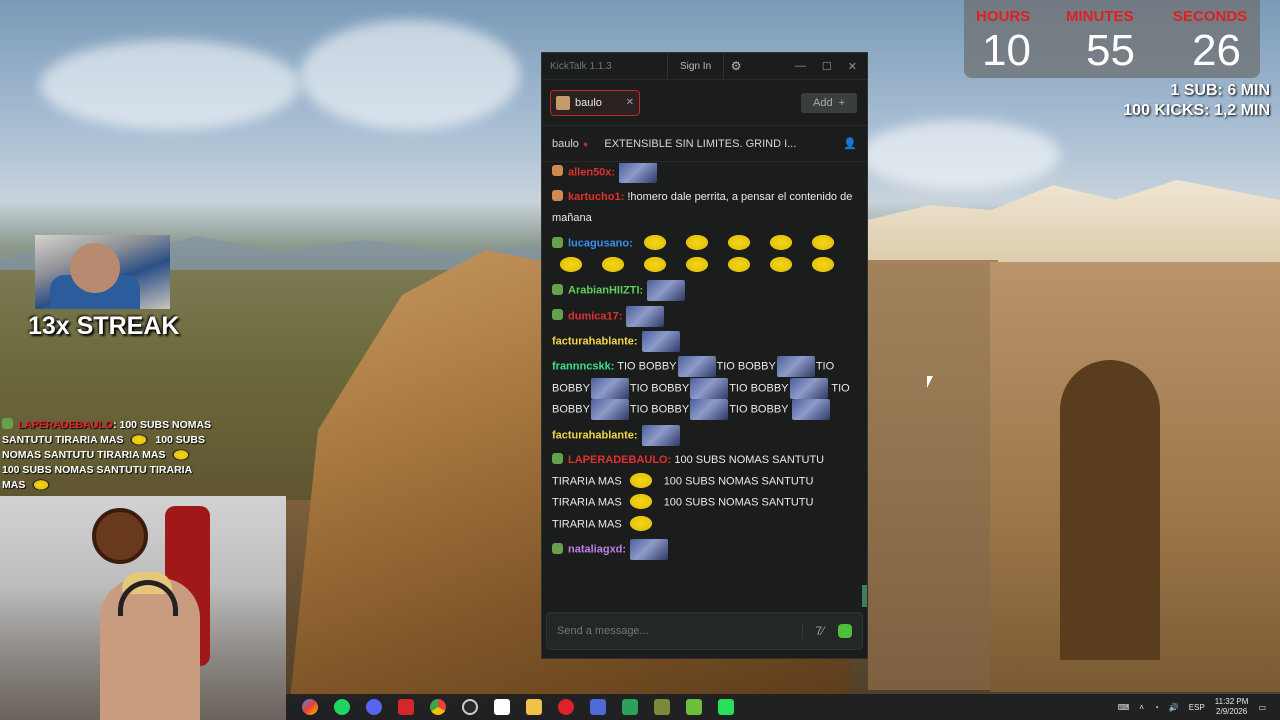 The height and width of the screenshot is (720, 1280). What do you see at coordinates (595, 316) in the screenshot?
I see `chat-username: dumica17:` at bounding box center [595, 316].